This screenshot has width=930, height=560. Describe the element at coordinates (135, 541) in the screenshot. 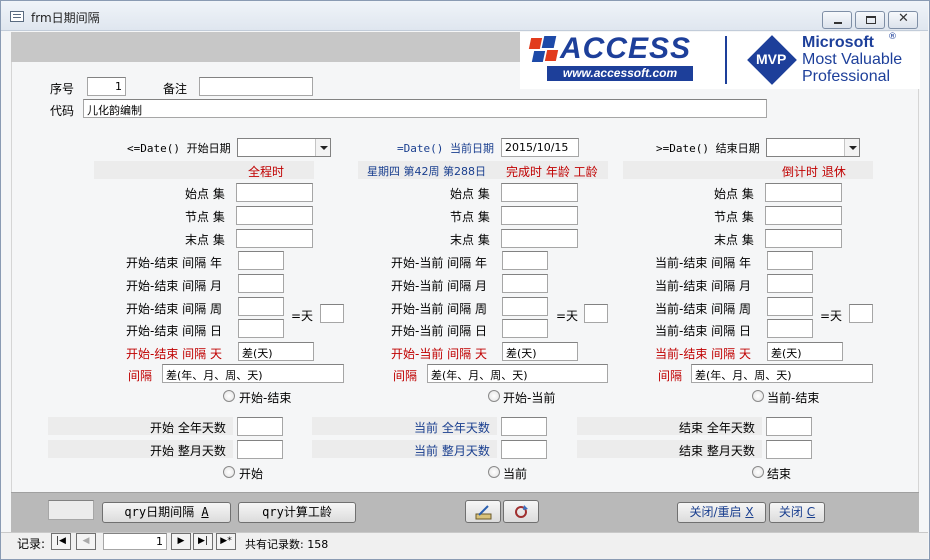

I see `current-record-field: 1` at that location.